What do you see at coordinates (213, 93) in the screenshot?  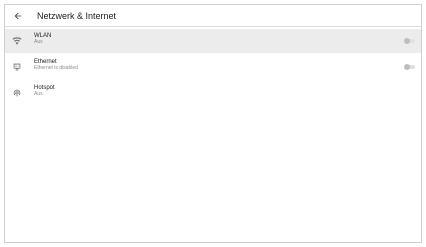 I see `hotspot-row: Hotspot Aus` at bounding box center [213, 93].